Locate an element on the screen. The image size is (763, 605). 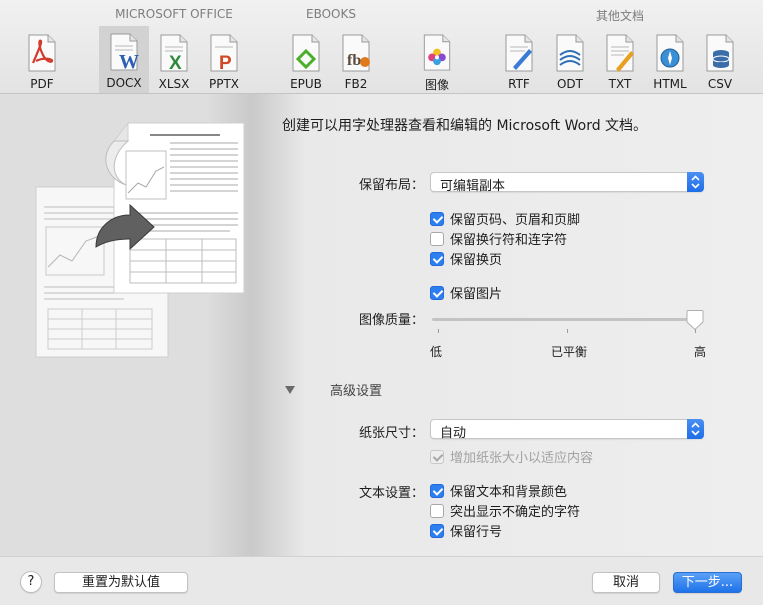
odt-icon is located at coordinates (570, 53).